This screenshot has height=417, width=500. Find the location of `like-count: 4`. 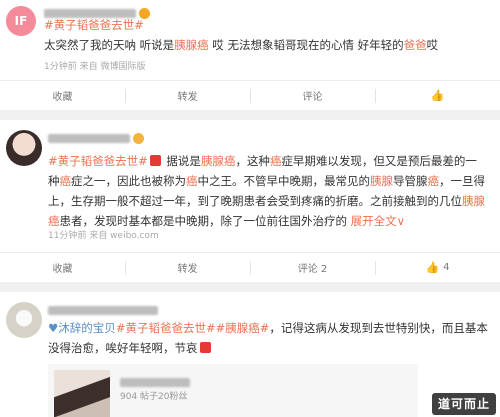

like-count: 4 is located at coordinates (446, 267).